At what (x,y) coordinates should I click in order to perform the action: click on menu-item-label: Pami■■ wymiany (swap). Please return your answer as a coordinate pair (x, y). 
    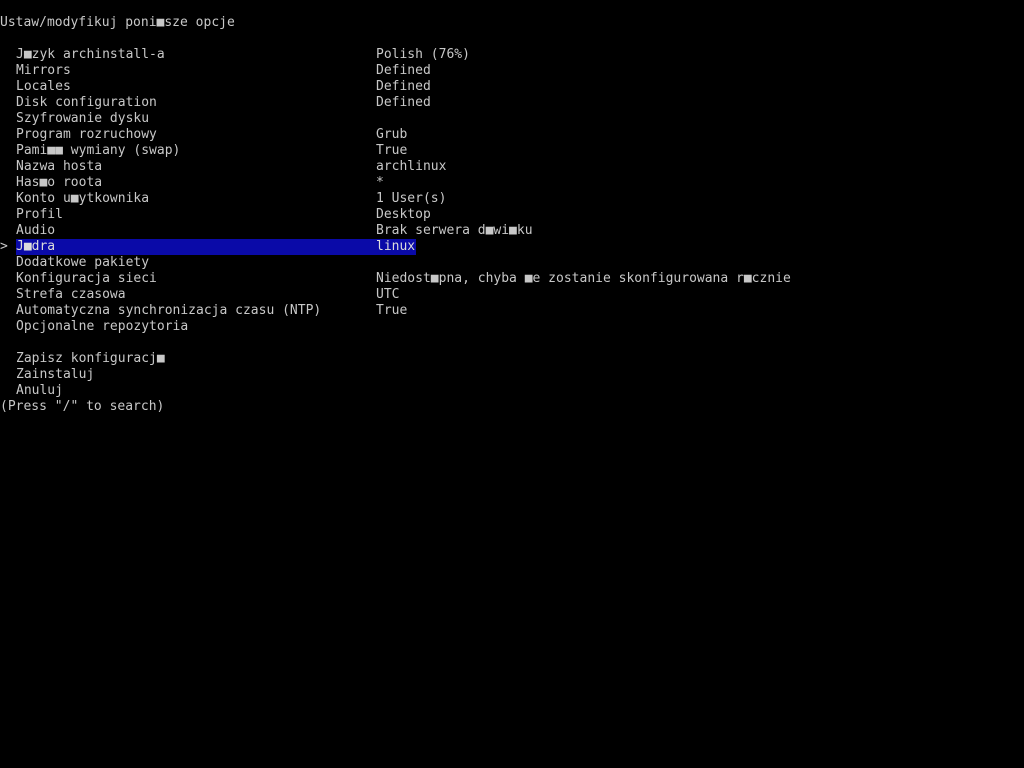
    Looking at the image, I should click on (98, 150).